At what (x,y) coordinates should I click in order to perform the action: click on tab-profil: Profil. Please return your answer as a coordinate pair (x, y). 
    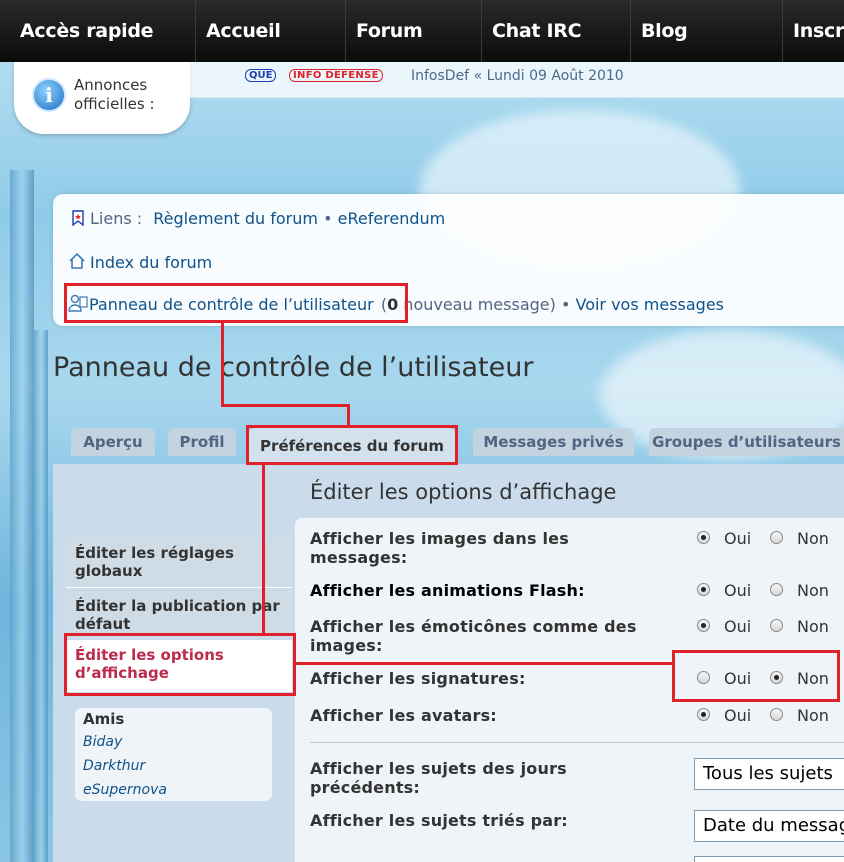
    Looking at the image, I should click on (202, 442).